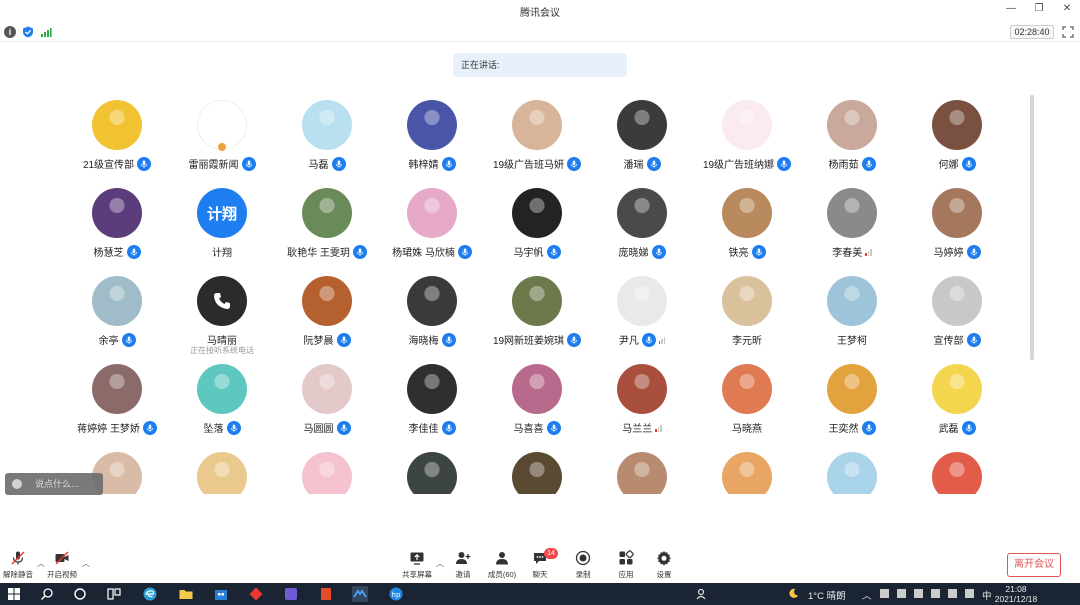 This screenshot has height=605, width=1080. I want to click on wifi-icon, so click(969, 593).